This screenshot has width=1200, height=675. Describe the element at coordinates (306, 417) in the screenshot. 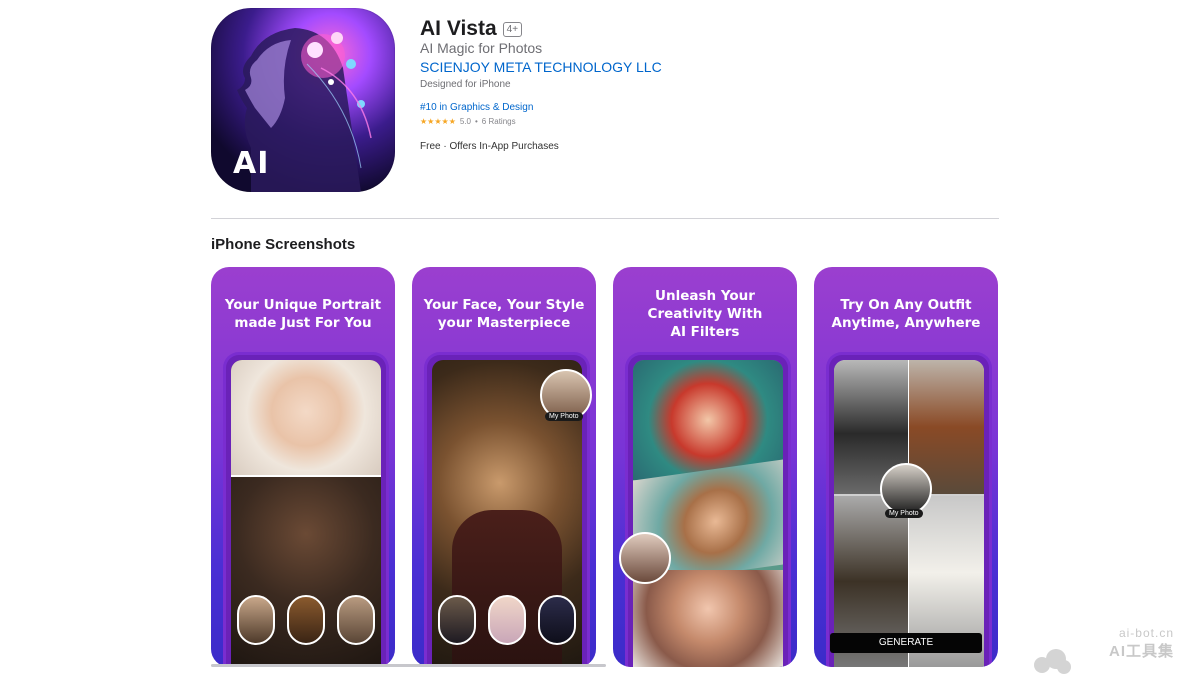

I see `baby-portrait-image` at that location.